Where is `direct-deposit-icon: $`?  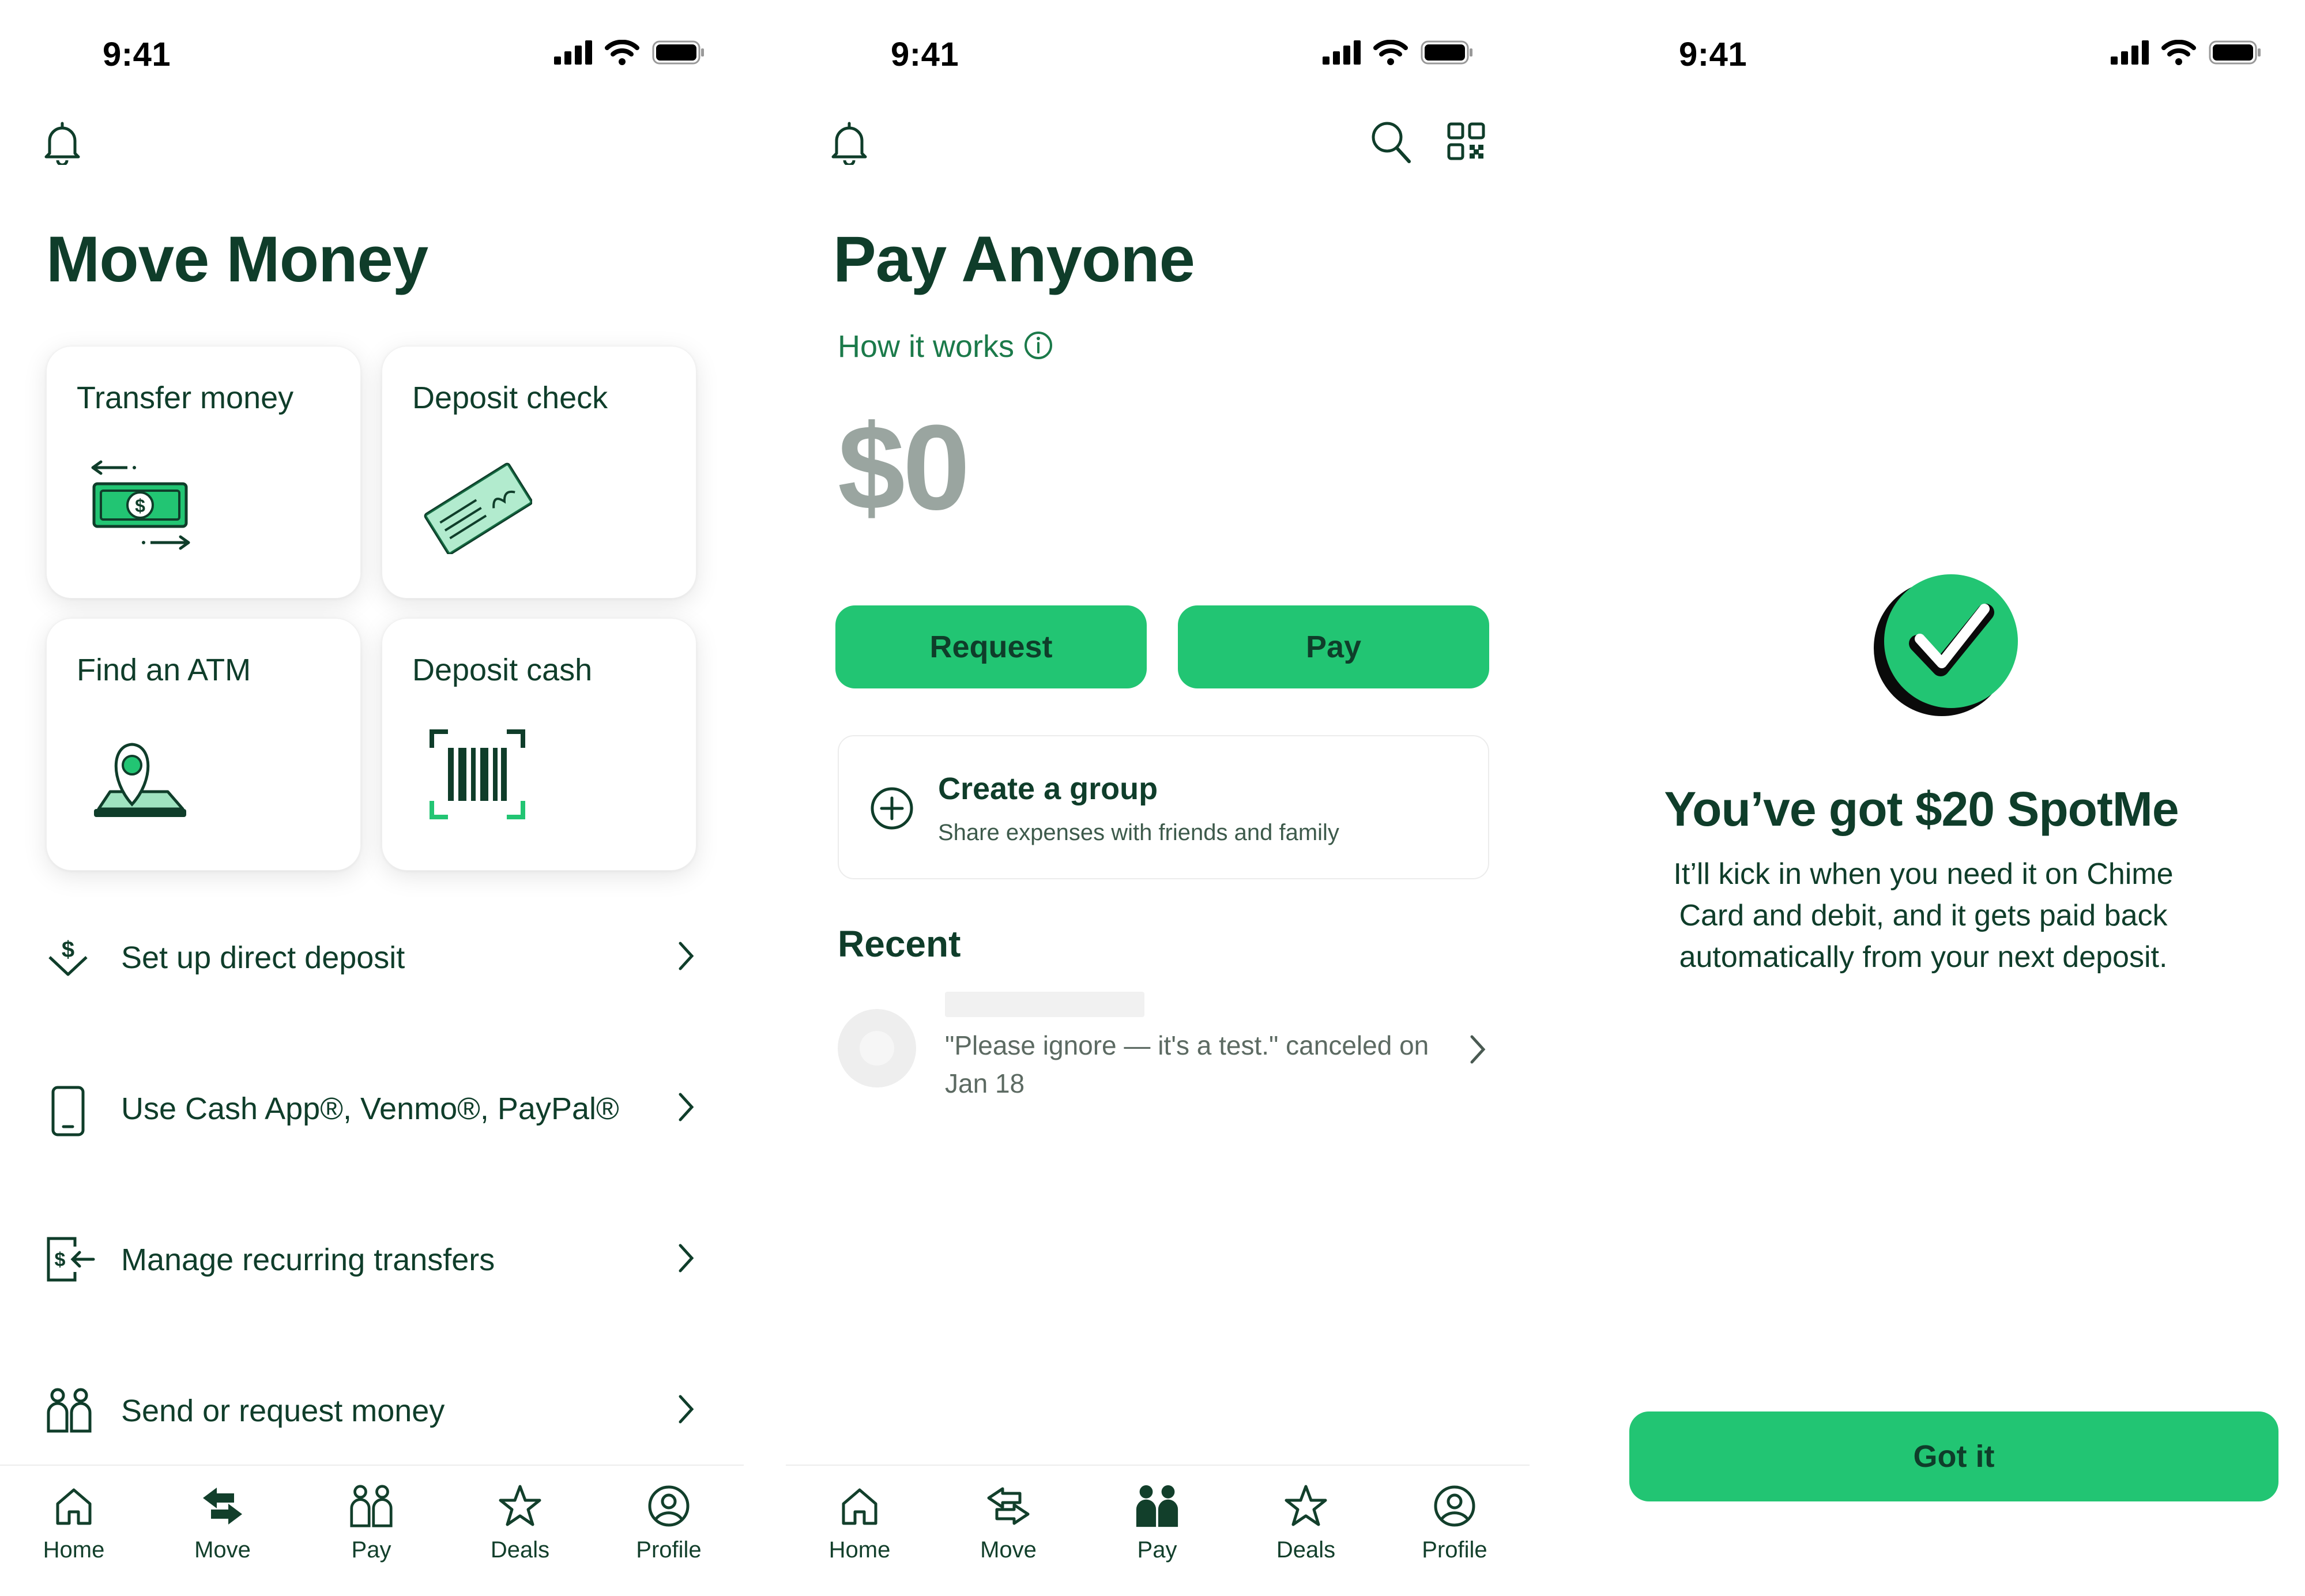 direct-deposit-icon: $ is located at coordinates (68, 957).